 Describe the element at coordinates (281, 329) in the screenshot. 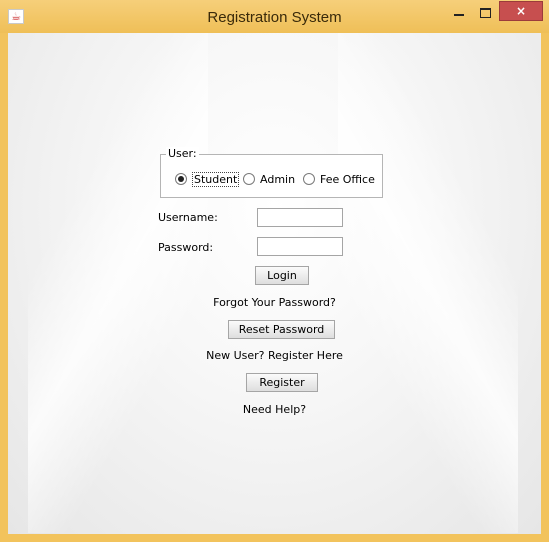

I see `reset-password-button: Reset Password` at that location.